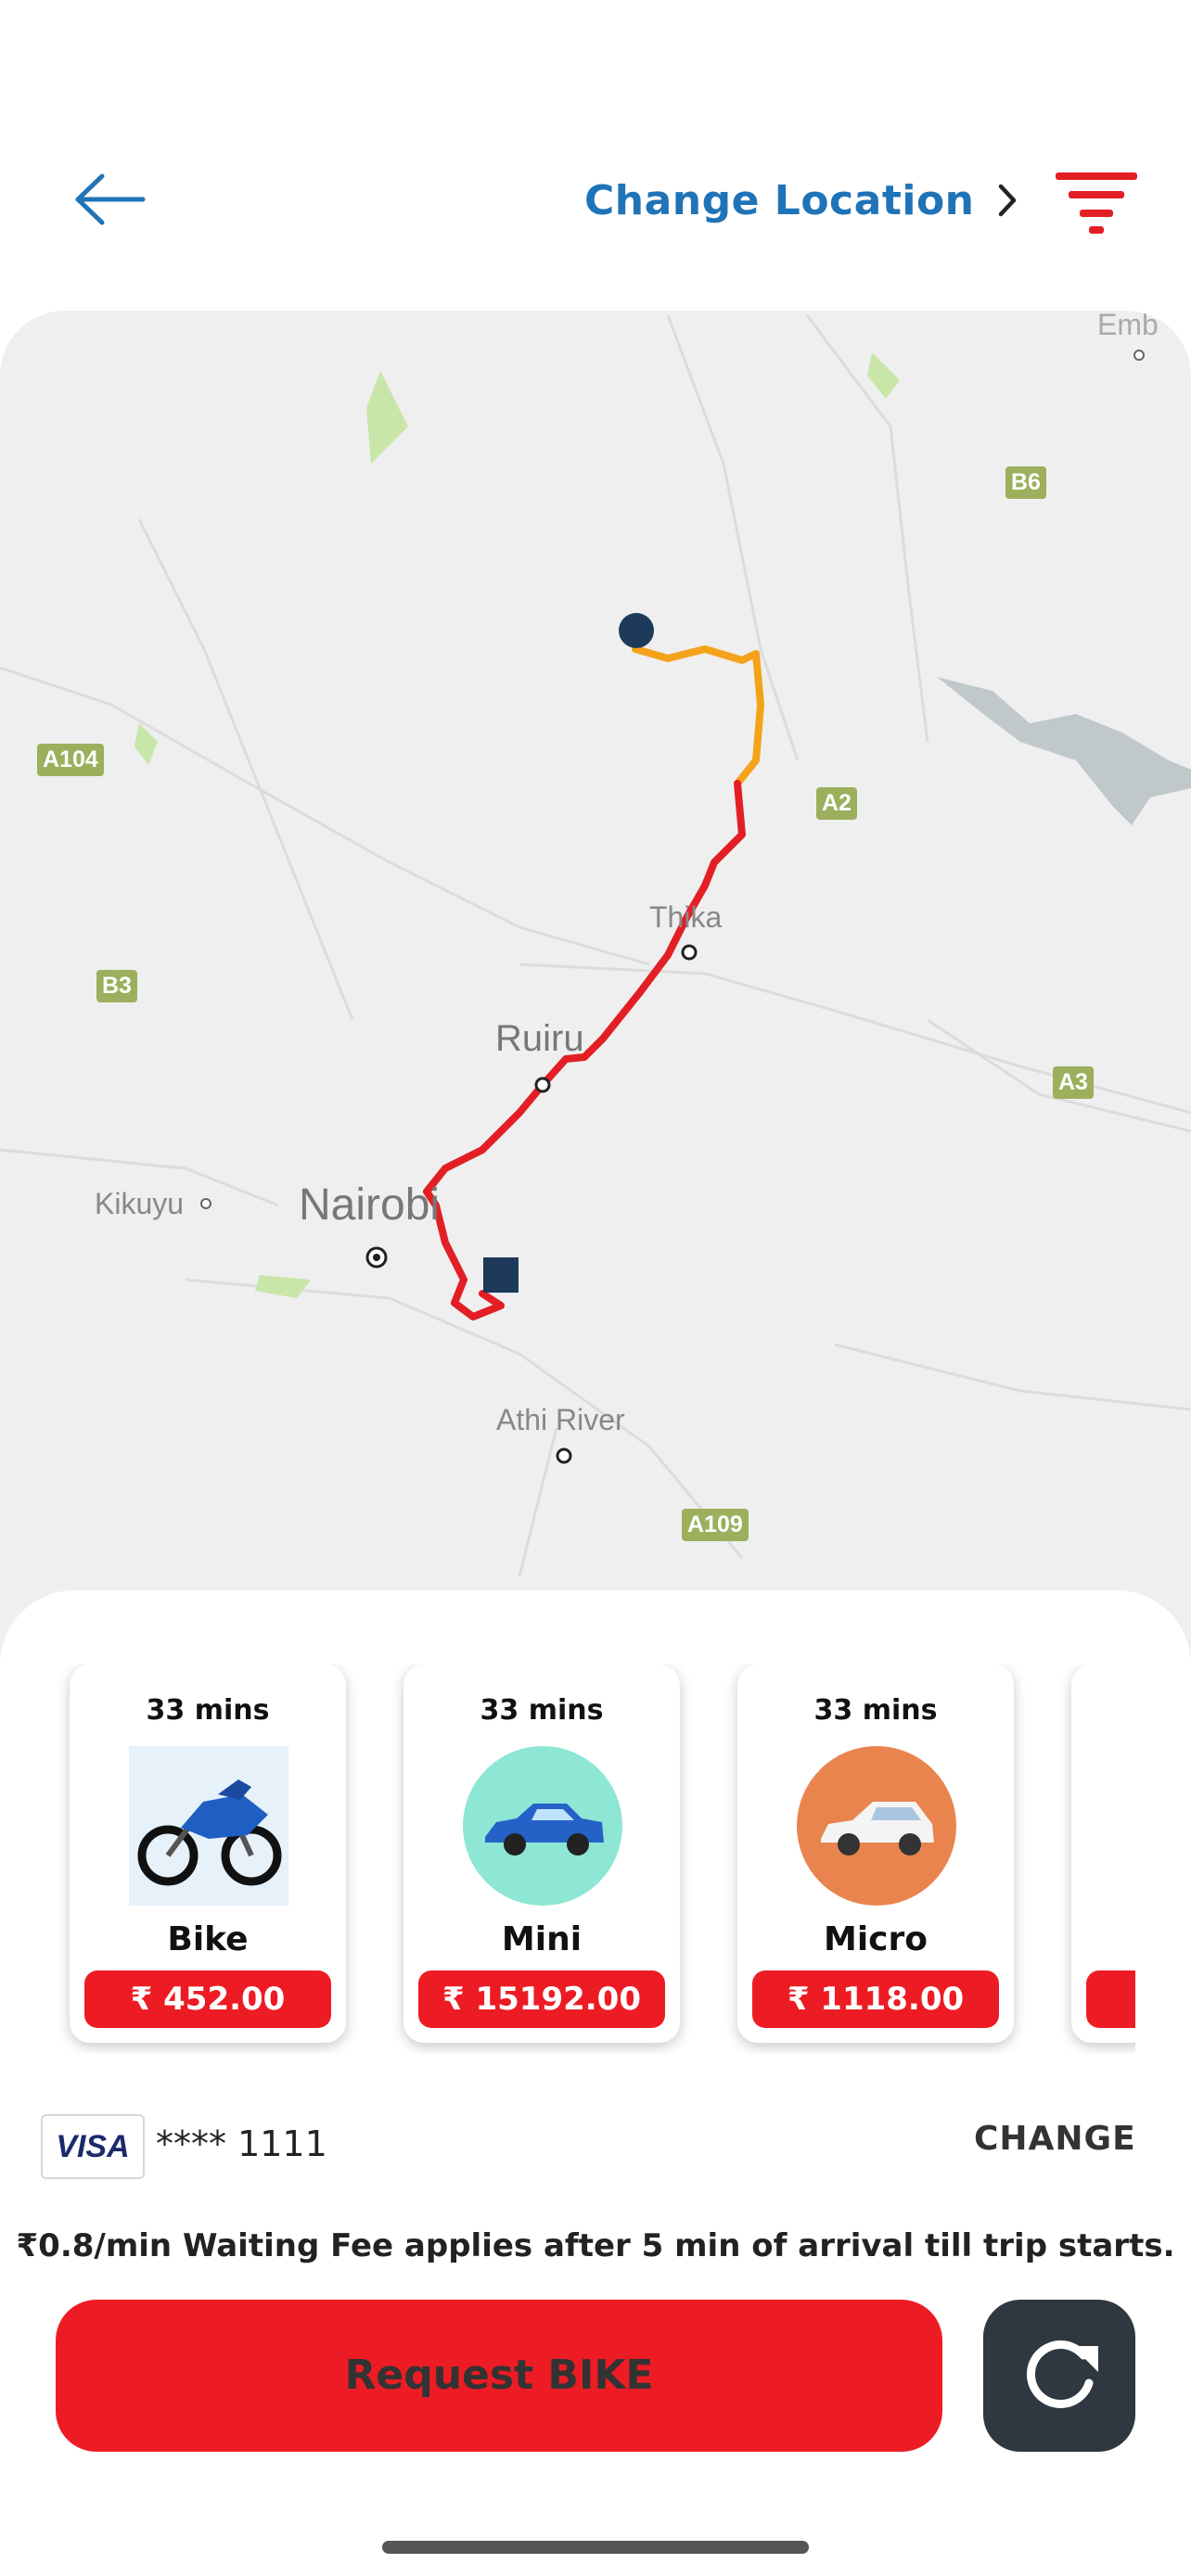 The height and width of the screenshot is (2576, 1191). Describe the element at coordinates (1025, 482) in the screenshot. I see `road-badge-b6: B6` at that location.